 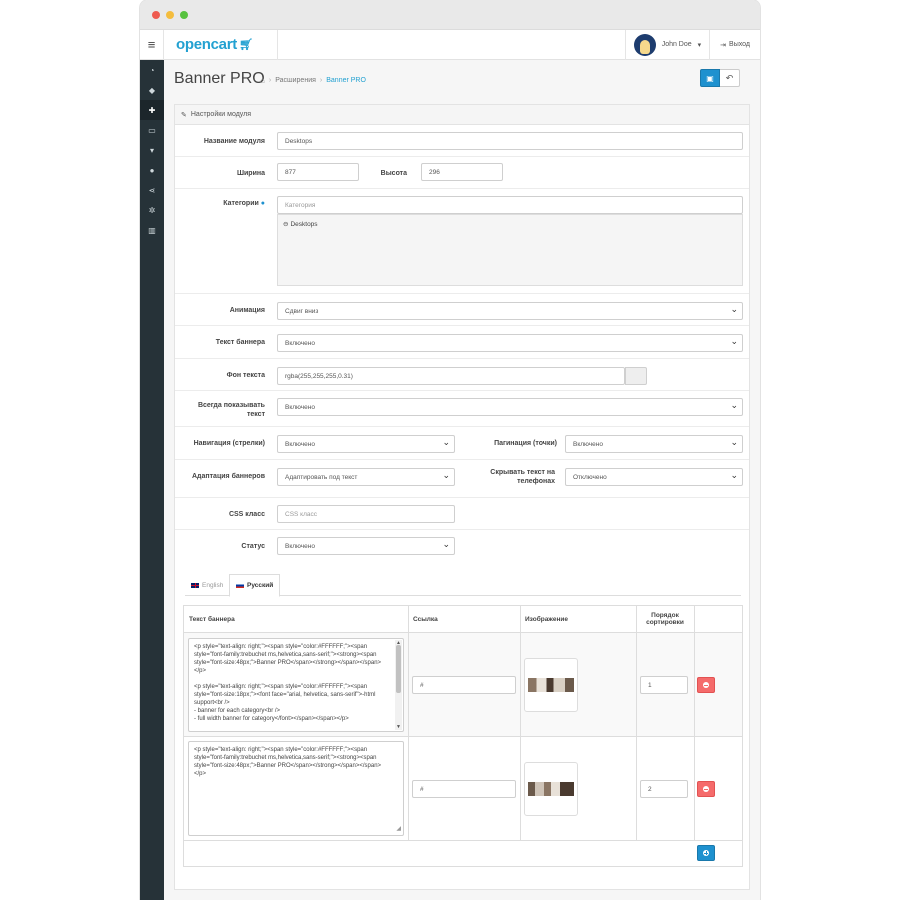 I want to click on module-name-input: Desktops, so click(x=510, y=141).